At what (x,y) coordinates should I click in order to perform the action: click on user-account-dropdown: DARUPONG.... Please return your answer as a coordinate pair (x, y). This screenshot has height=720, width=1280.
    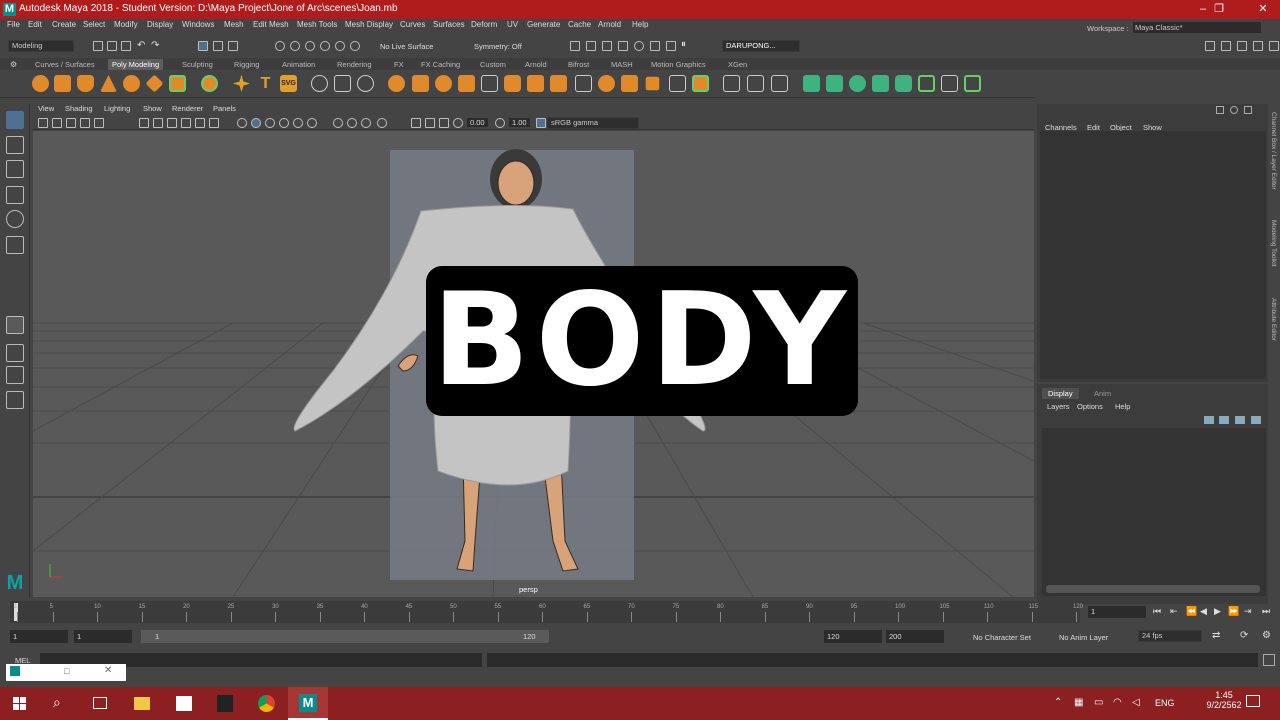
    Looking at the image, I should click on (761, 46).